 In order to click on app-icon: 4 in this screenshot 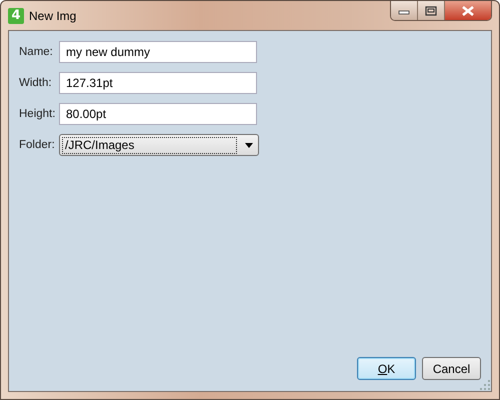, I will do `click(16, 16)`.